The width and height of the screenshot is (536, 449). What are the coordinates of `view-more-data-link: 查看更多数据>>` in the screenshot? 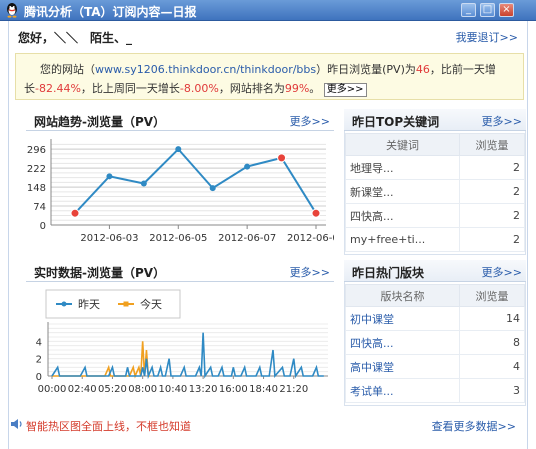 It's located at (474, 426).